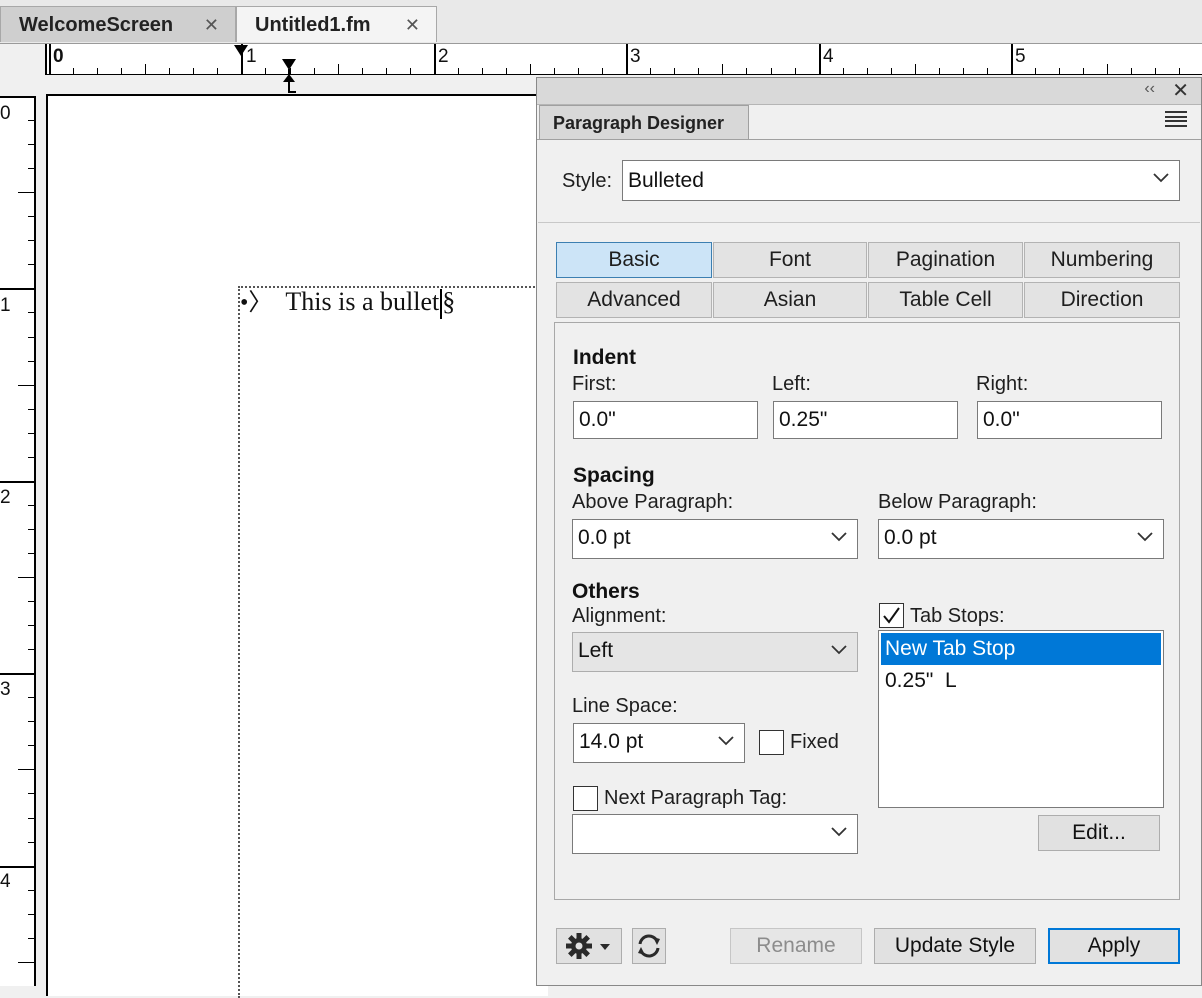 The width and height of the screenshot is (1202, 998). I want to click on next-paragraph-tag-checkbox, so click(585, 798).